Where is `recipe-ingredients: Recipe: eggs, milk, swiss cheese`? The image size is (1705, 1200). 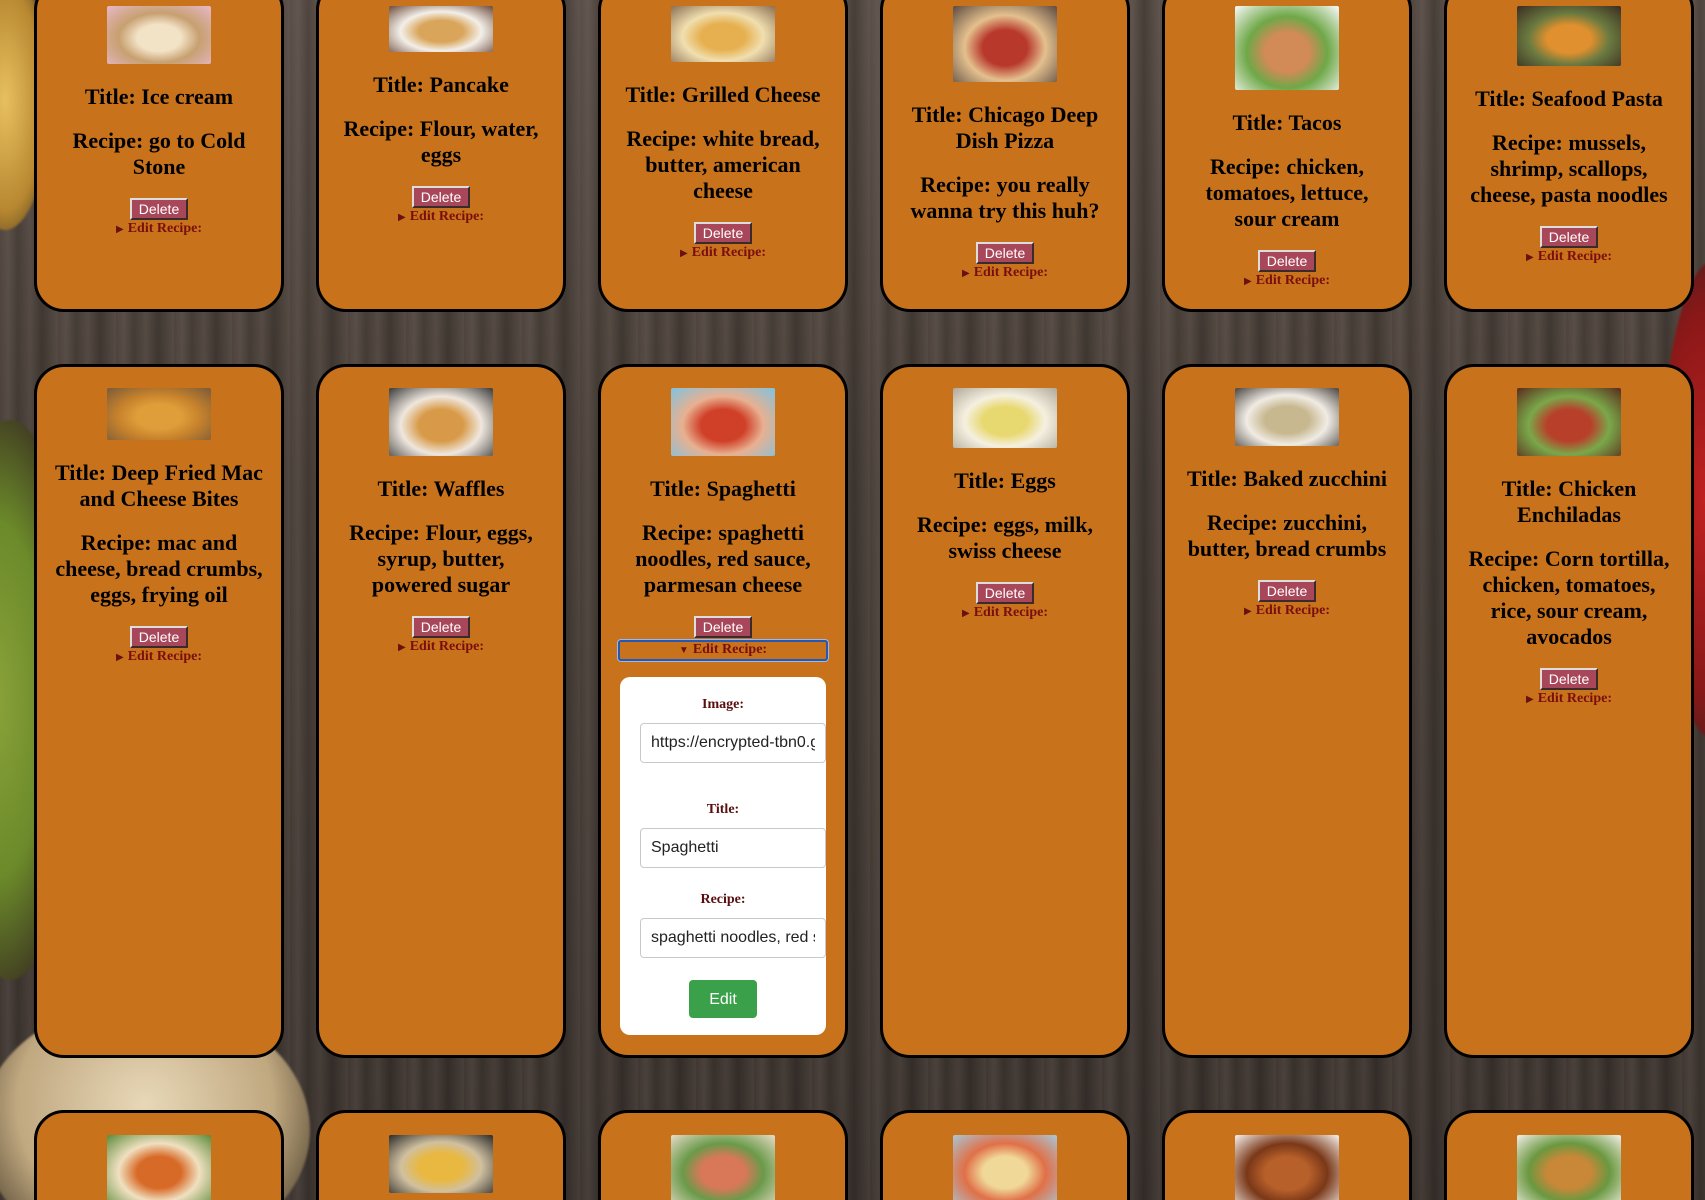 recipe-ingredients: Recipe: eggs, milk, swiss cheese is located at coordinates (1005, 537).